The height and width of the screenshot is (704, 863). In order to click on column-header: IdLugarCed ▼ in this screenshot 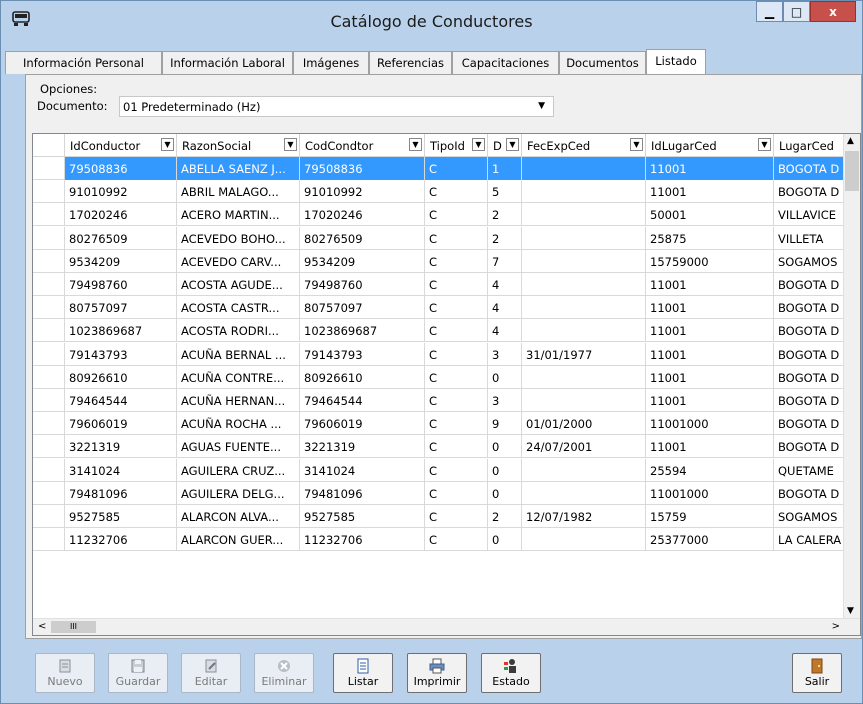, I will do `click(710, 145)`.